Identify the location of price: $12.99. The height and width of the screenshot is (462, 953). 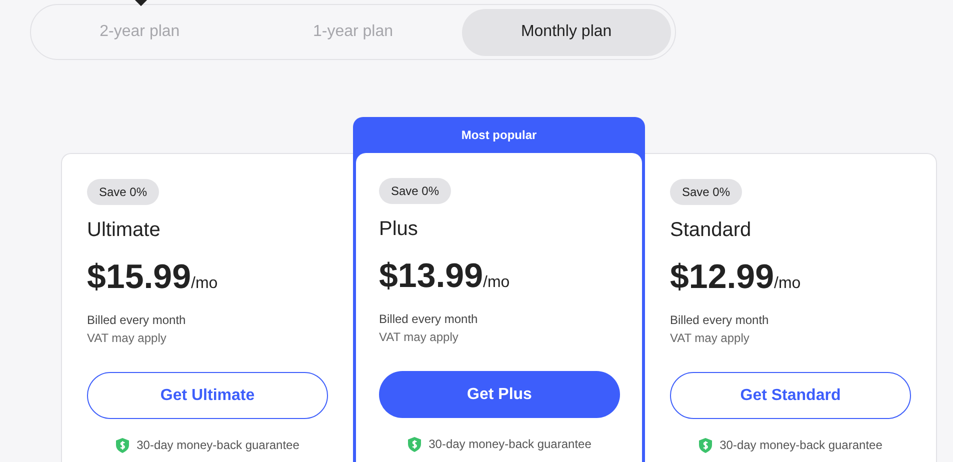
(722, 277).